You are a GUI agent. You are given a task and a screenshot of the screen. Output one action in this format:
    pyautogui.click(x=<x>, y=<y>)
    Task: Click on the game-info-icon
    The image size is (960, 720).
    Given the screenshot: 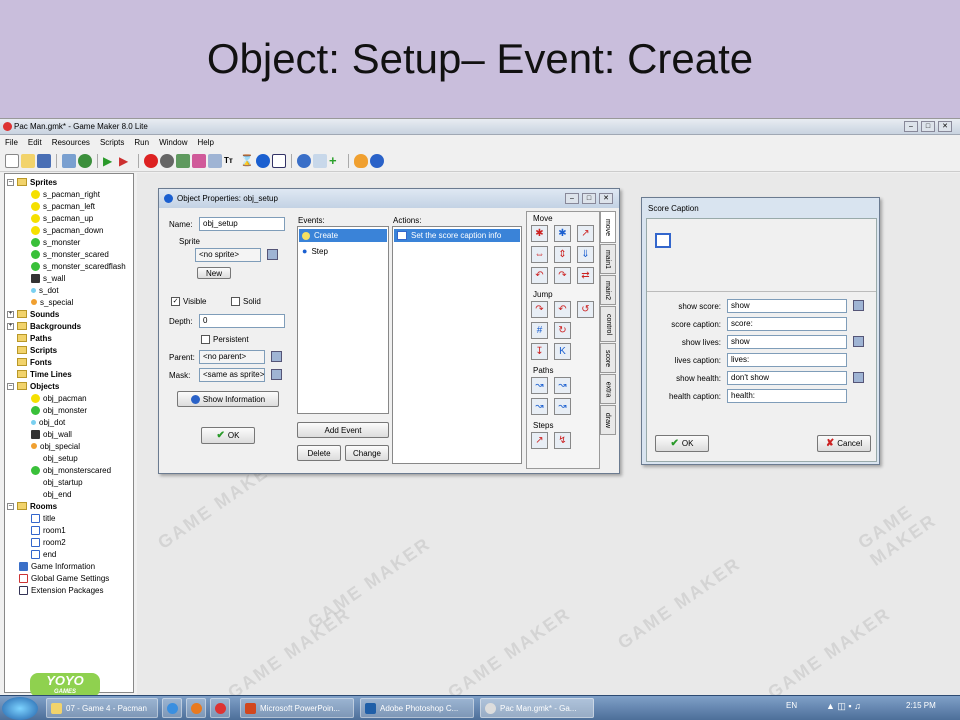 What is the action you would take?
    pyautogui.click(x=304, y=160)
    